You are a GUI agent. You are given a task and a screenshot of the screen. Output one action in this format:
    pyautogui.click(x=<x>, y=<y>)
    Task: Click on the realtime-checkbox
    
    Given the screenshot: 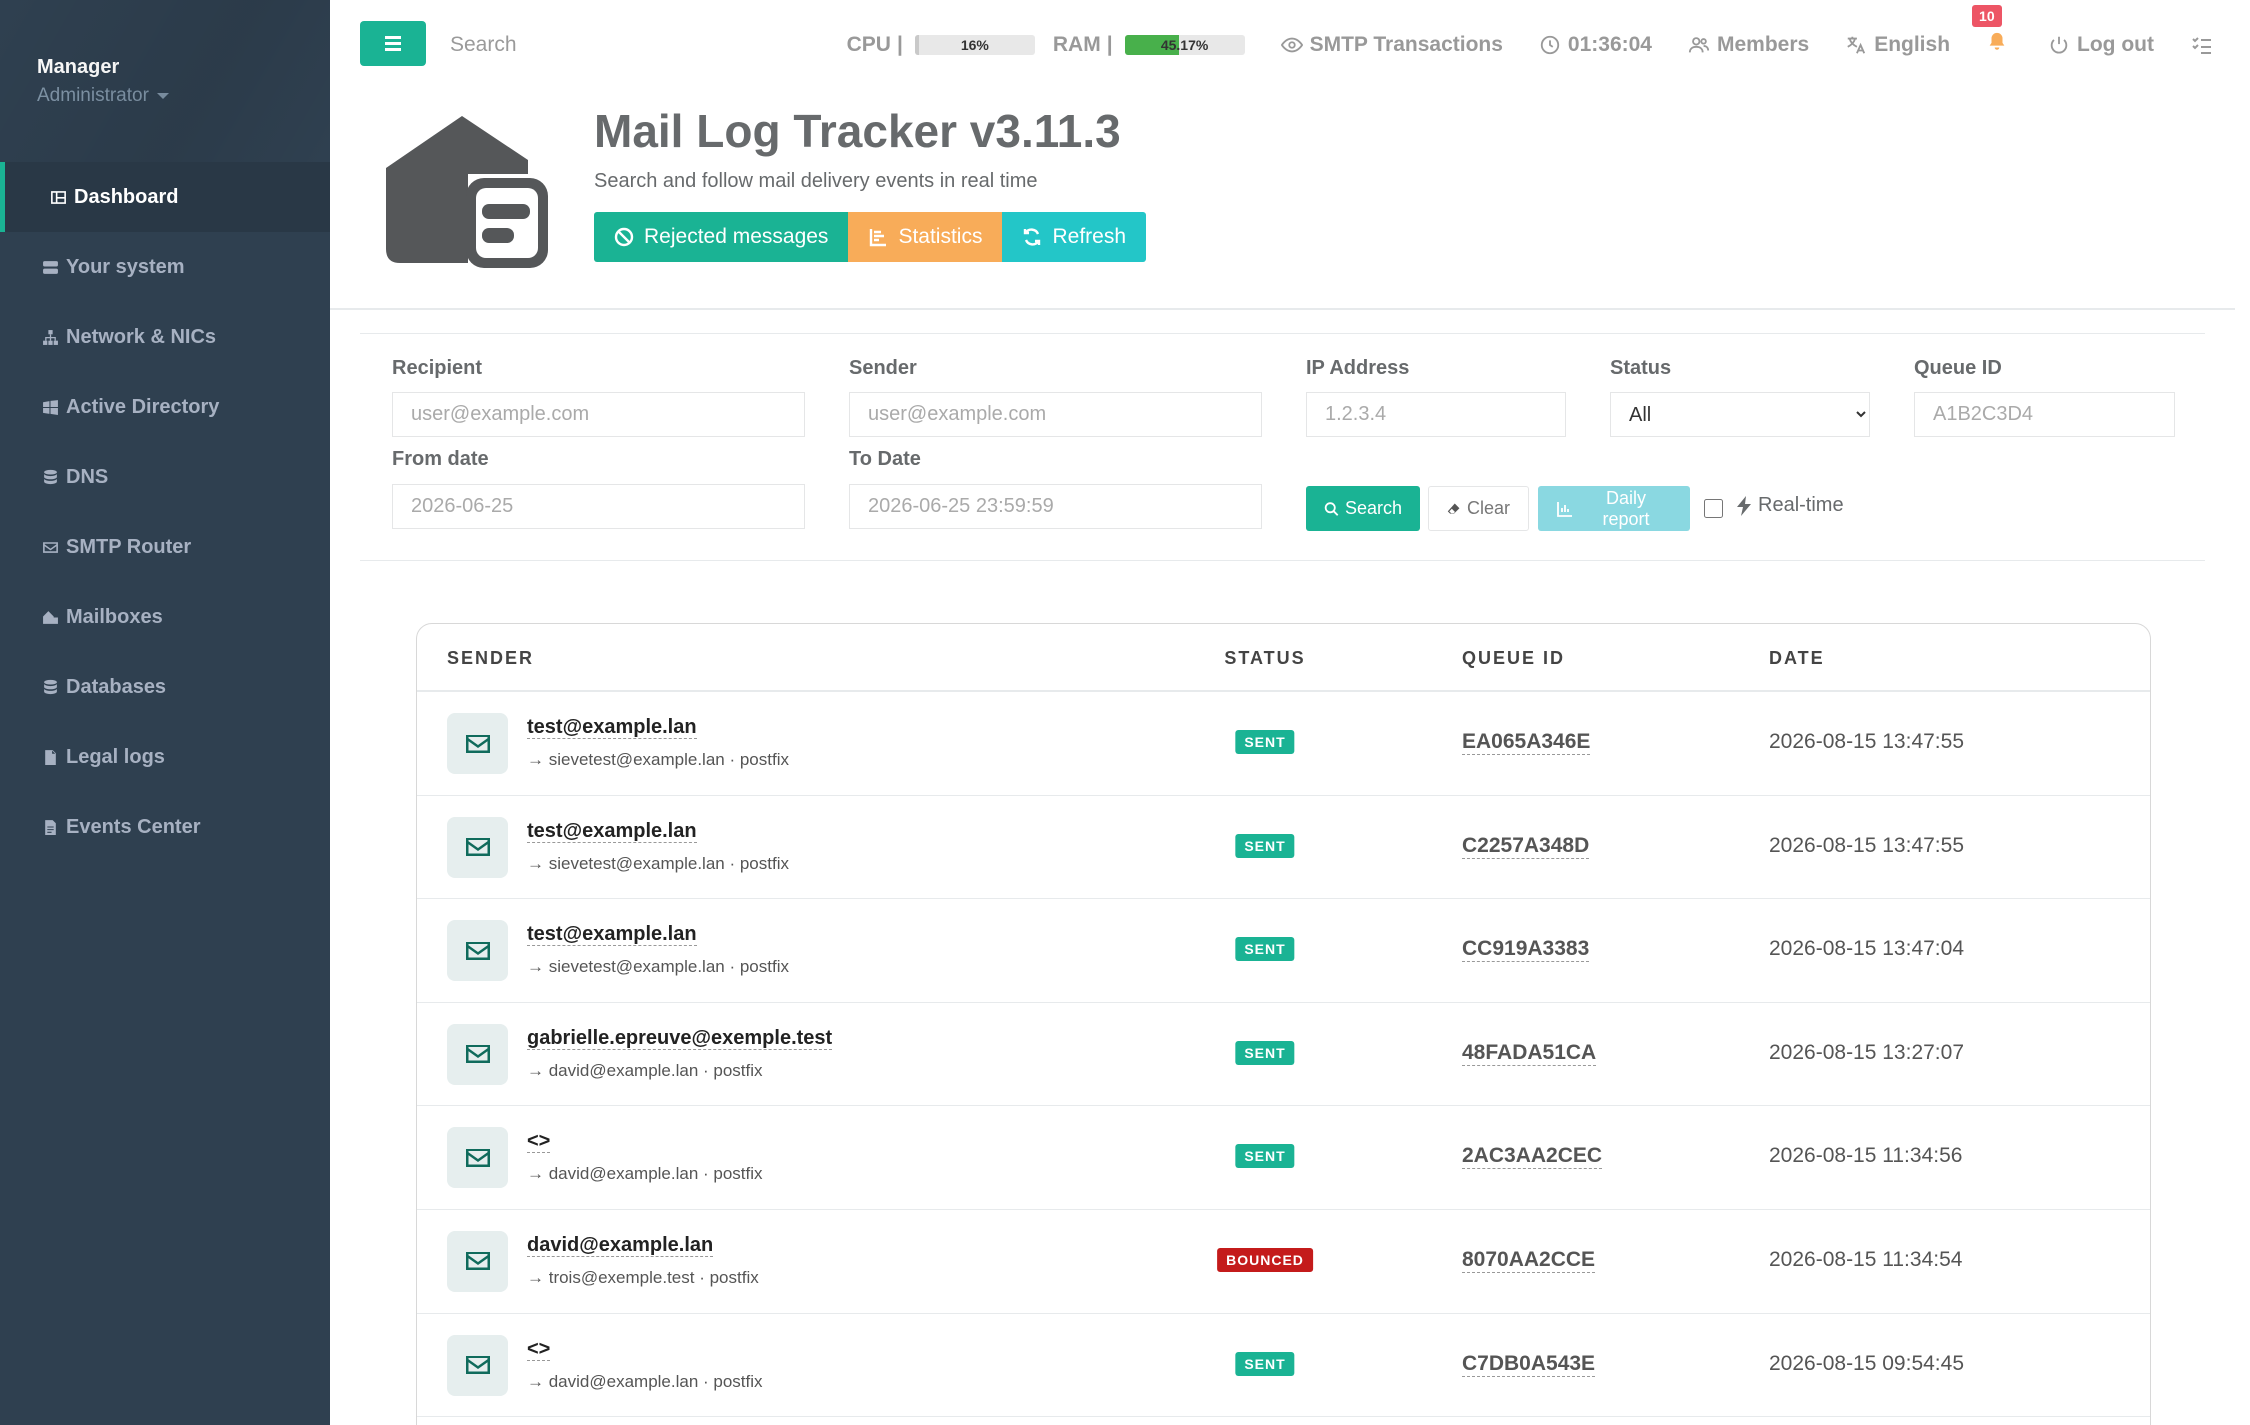 What is the action you would take?
    pyautogui.click(x=1713, y=508)
    